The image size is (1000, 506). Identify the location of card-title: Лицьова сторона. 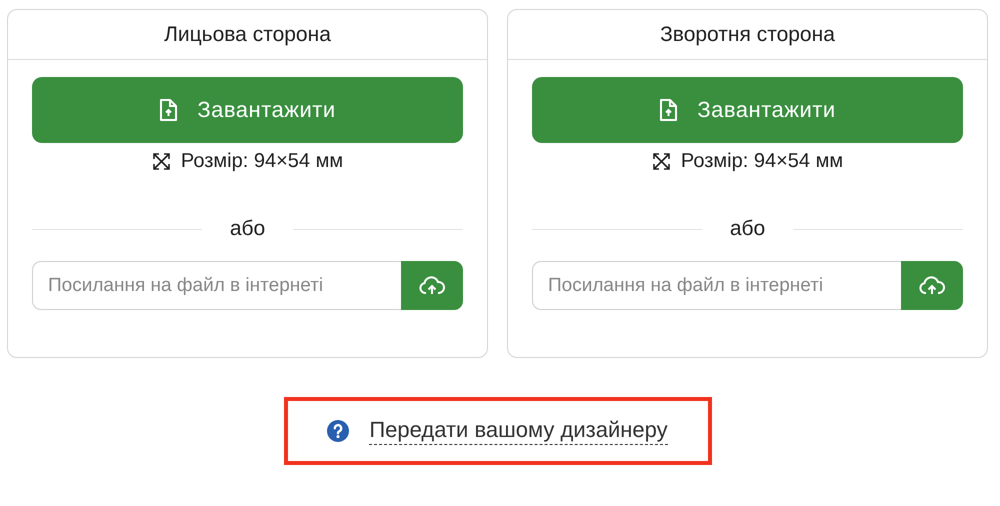
(247, 34).